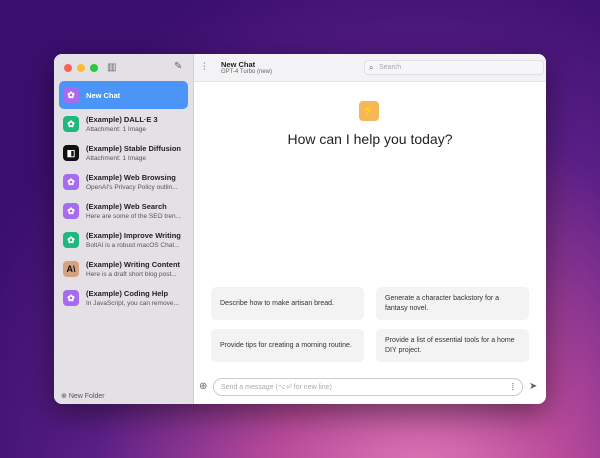 The width and height of the screenshot is (600, 458). I want to click on greeting: How can I help you today?, so click(370, 139).